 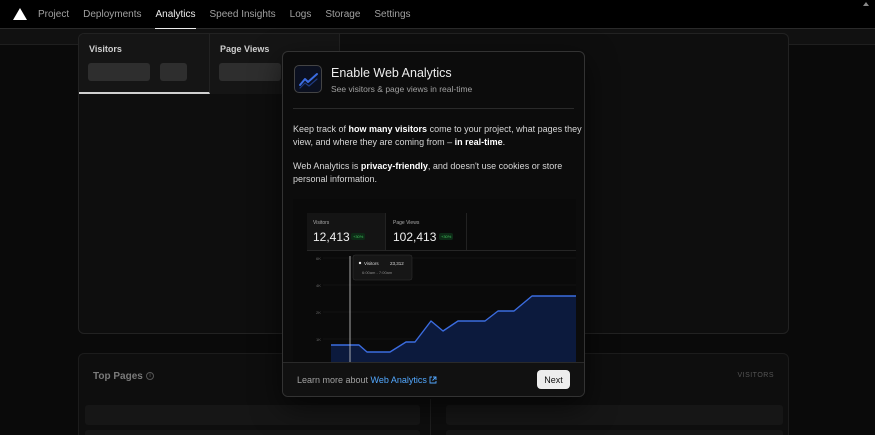 I want to click on scroll-up-arrow-icon, so click(x=866, y=4).